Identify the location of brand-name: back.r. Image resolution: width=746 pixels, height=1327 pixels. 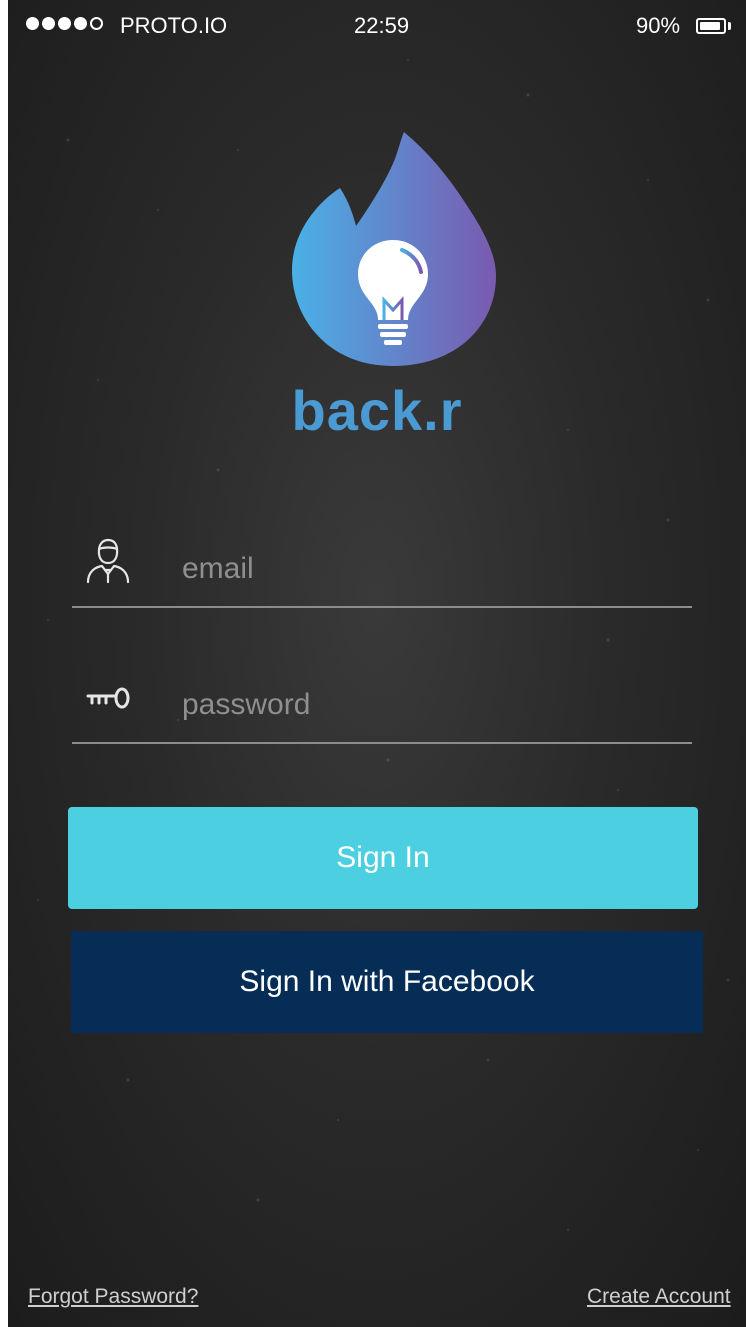
(377, 410).